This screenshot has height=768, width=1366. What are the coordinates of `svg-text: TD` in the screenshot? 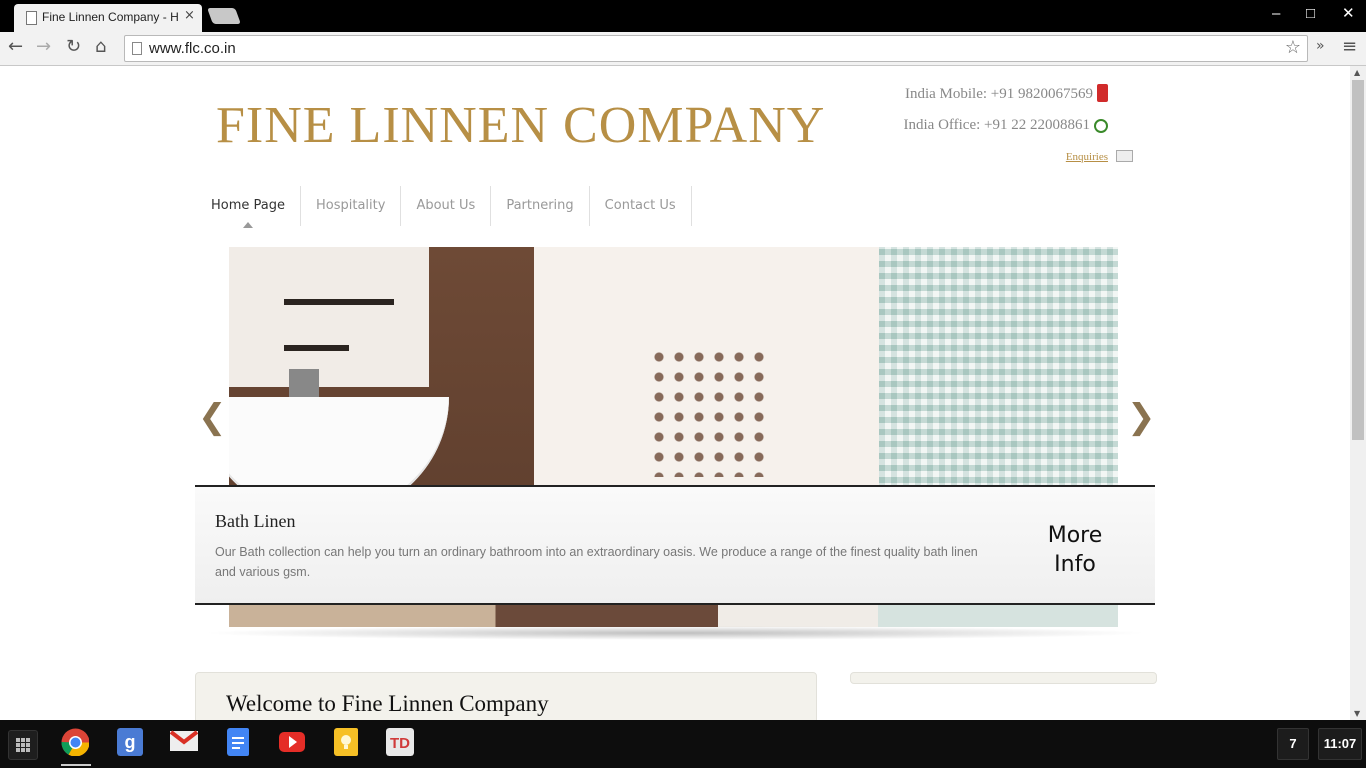 It's located at (400, 743).